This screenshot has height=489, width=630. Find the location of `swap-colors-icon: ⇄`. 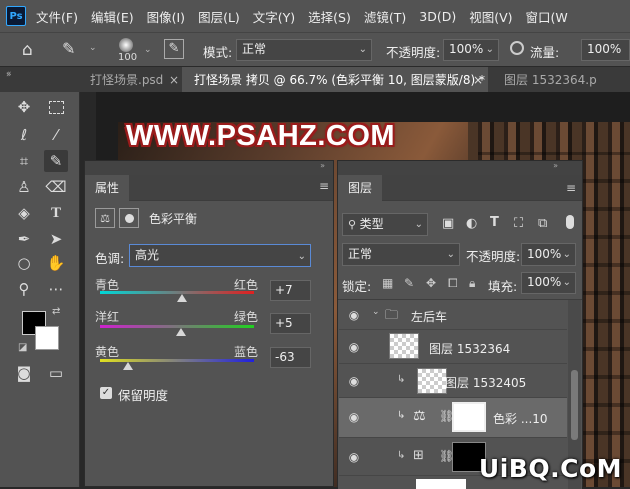

swap-colors-icon: ⇄ is located at coordinates (56, 311).